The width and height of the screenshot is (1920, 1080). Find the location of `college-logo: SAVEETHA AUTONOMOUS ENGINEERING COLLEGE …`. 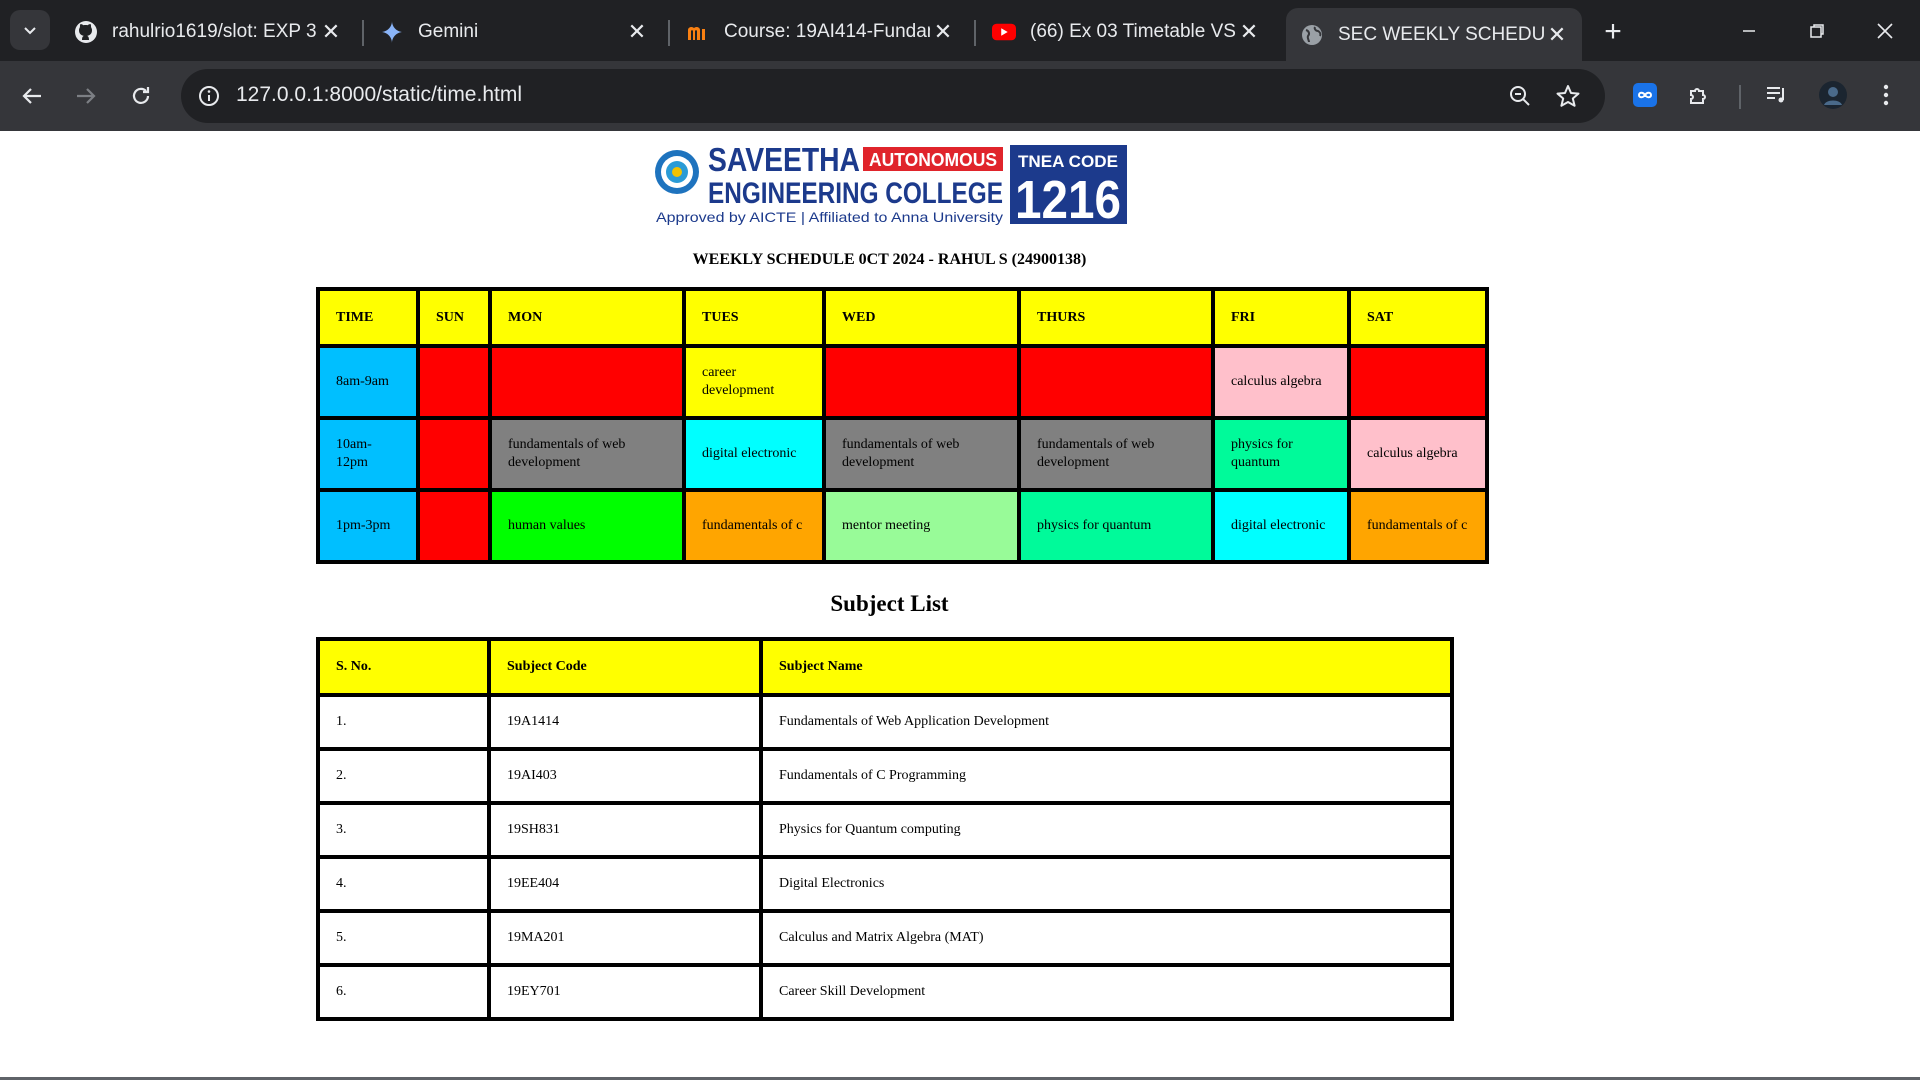

college-logo: SAVEETHA AUTONOMOUS ENGINEERING COLLEGE … is located at coordinates (891, 184).